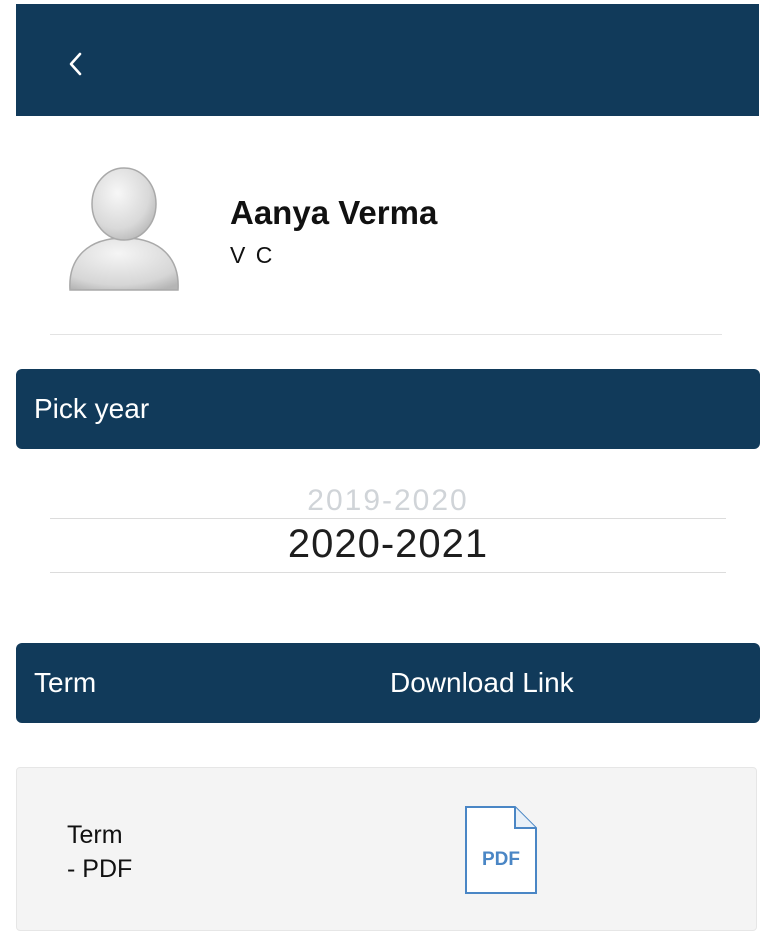  I want to click on pdf-download-link: PDF, so click(501, 850).